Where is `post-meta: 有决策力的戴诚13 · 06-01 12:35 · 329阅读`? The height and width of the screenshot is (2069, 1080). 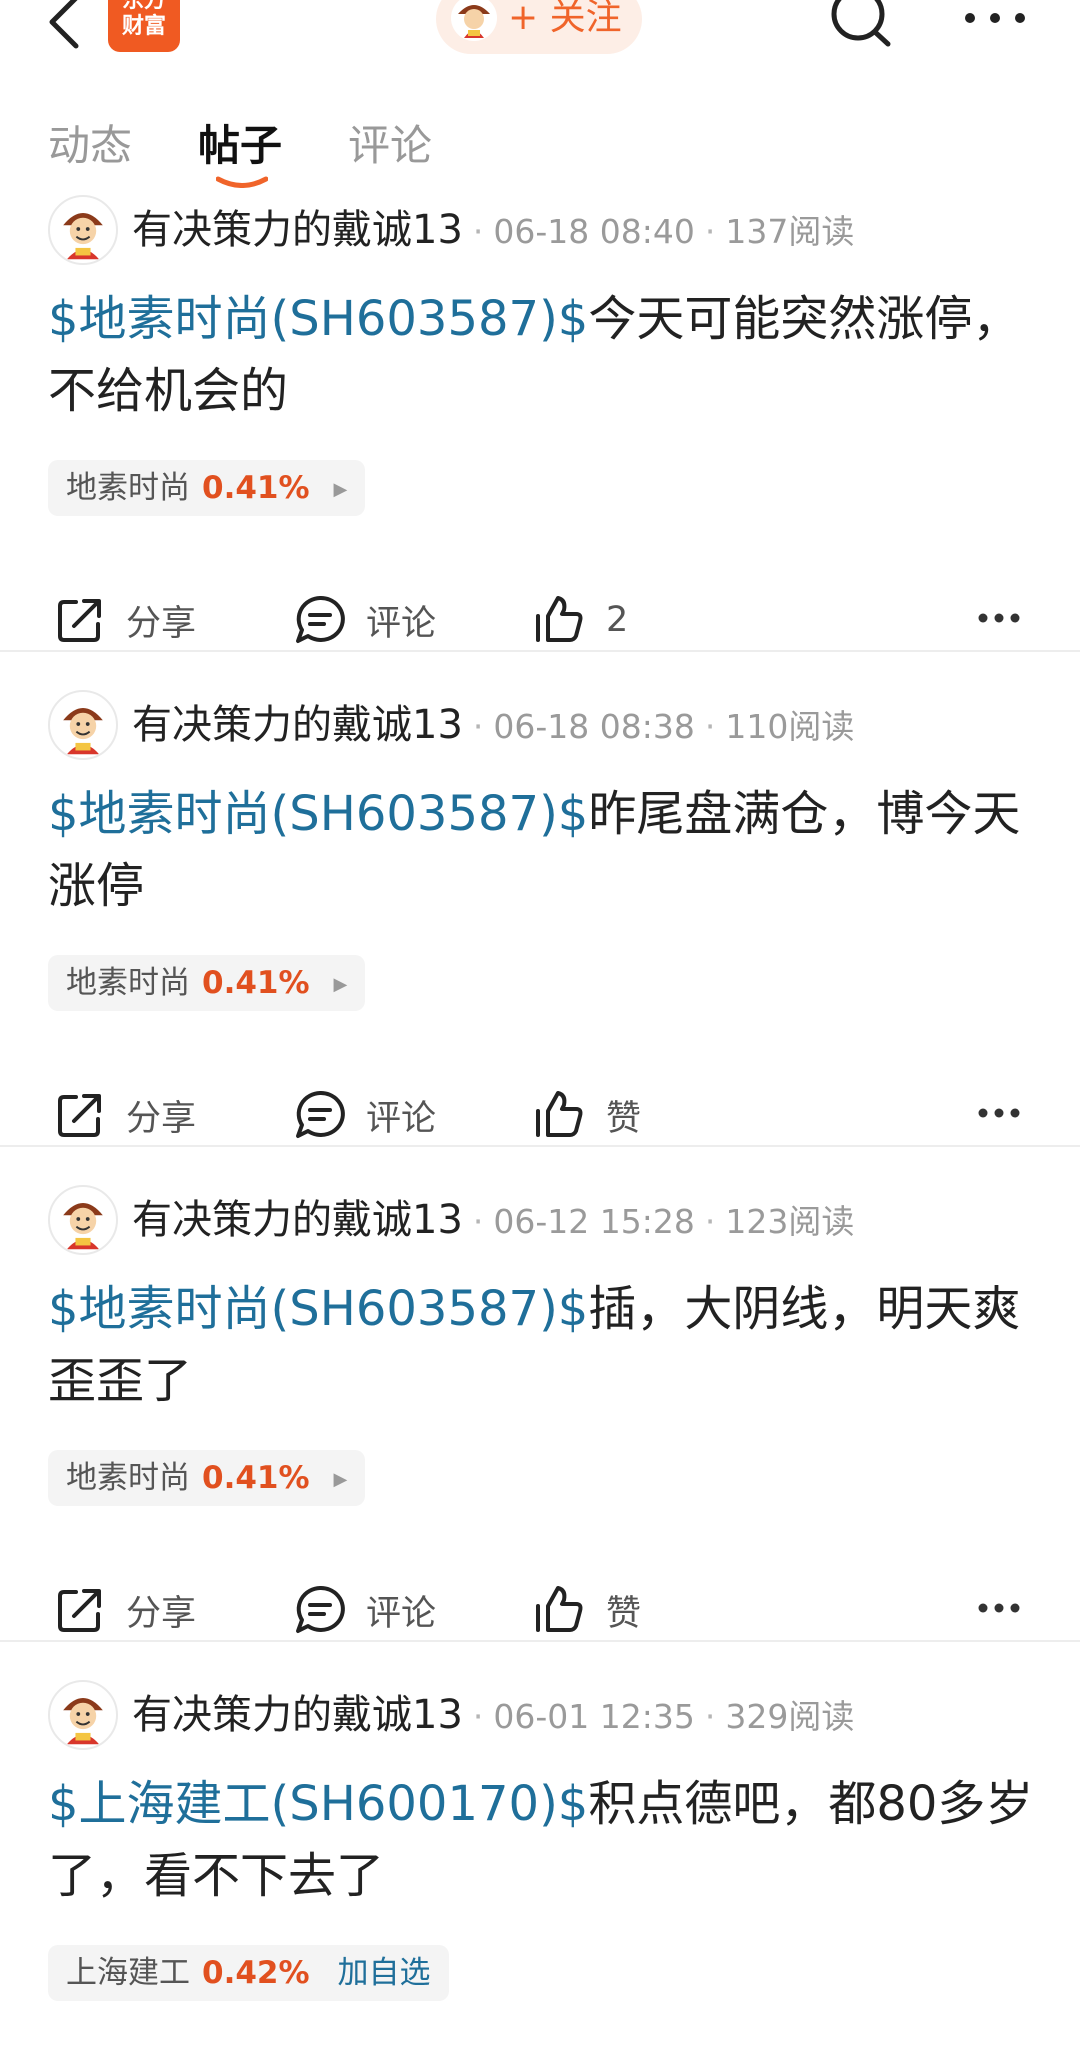 post-meta: 有决策力的戴诚13 · 06-01 12:35 · 329阅读 is located at coordinates (493, 1715).